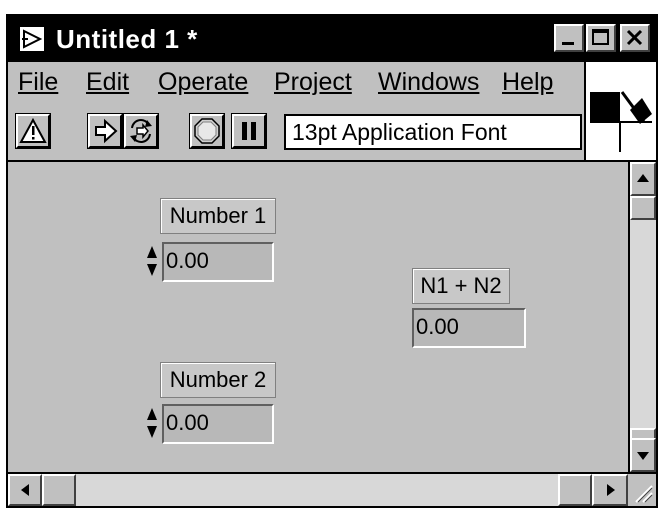 The height and width of the screenshot is (515, 664). Describe the element at coordinates (127, 39) in the screenshot. I see `window-title: Untitled 1 *` at that location.